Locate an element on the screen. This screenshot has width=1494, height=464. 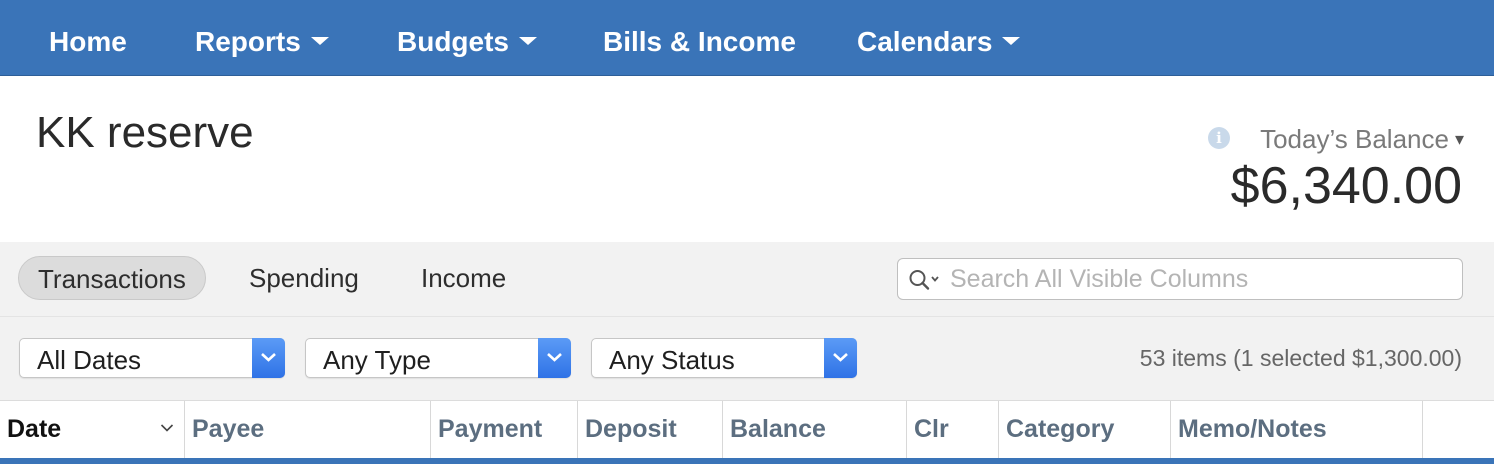
nav-calendars: Calendars is located at coordinates (939, 38).